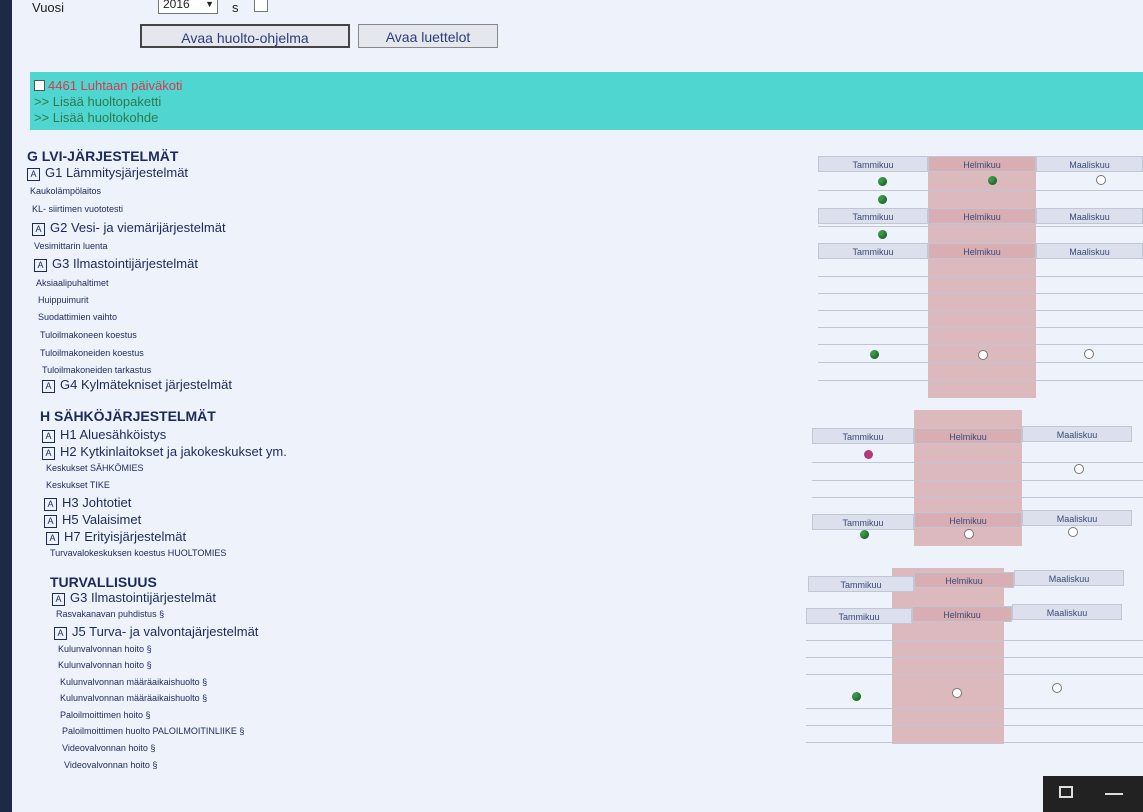  I want to click on task-row: Aksiaalipuhaltimet, so click(72, 283).